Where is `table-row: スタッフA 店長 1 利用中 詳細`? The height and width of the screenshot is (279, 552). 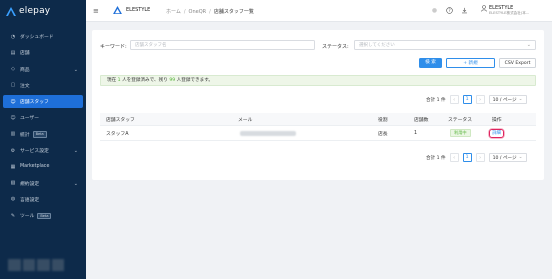
table-row: スタッフA 店長 1 利用中 詳細 is located at coordinates (318, 133).